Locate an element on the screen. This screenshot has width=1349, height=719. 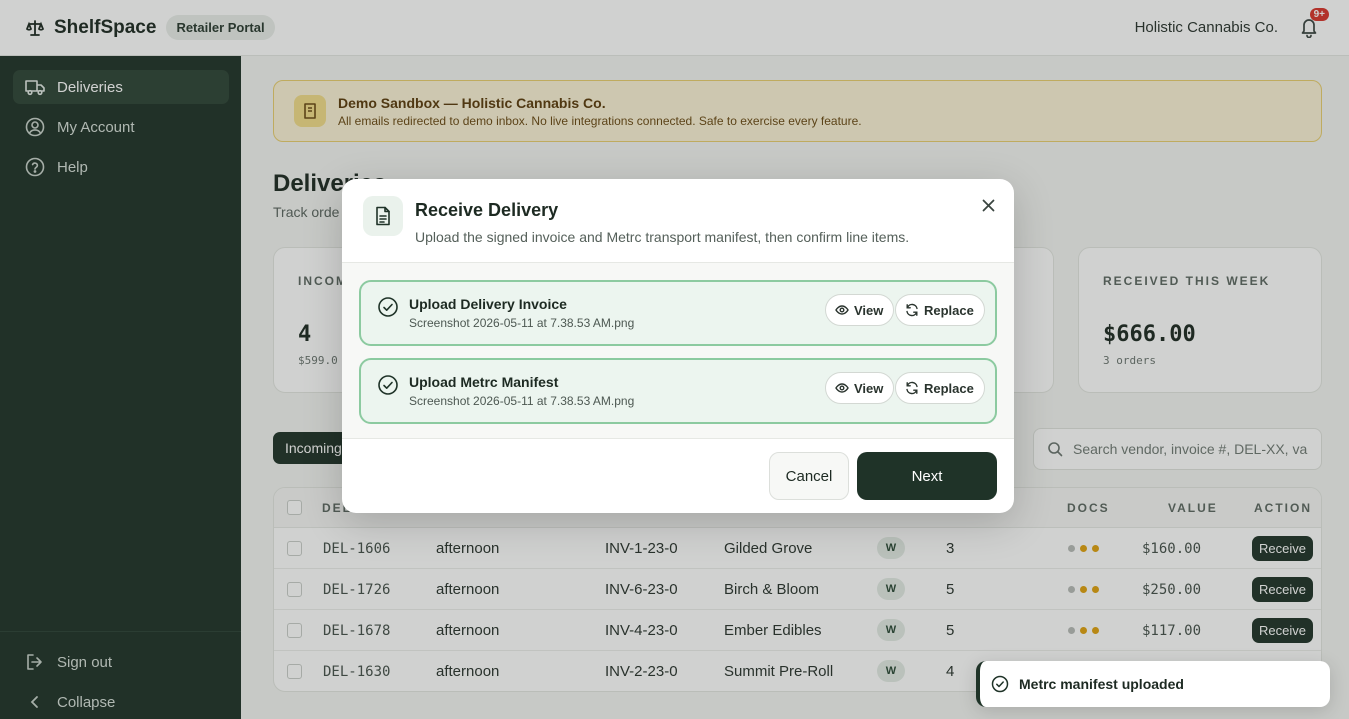
view-manifest-button: View is located at coordinates (860, 388).